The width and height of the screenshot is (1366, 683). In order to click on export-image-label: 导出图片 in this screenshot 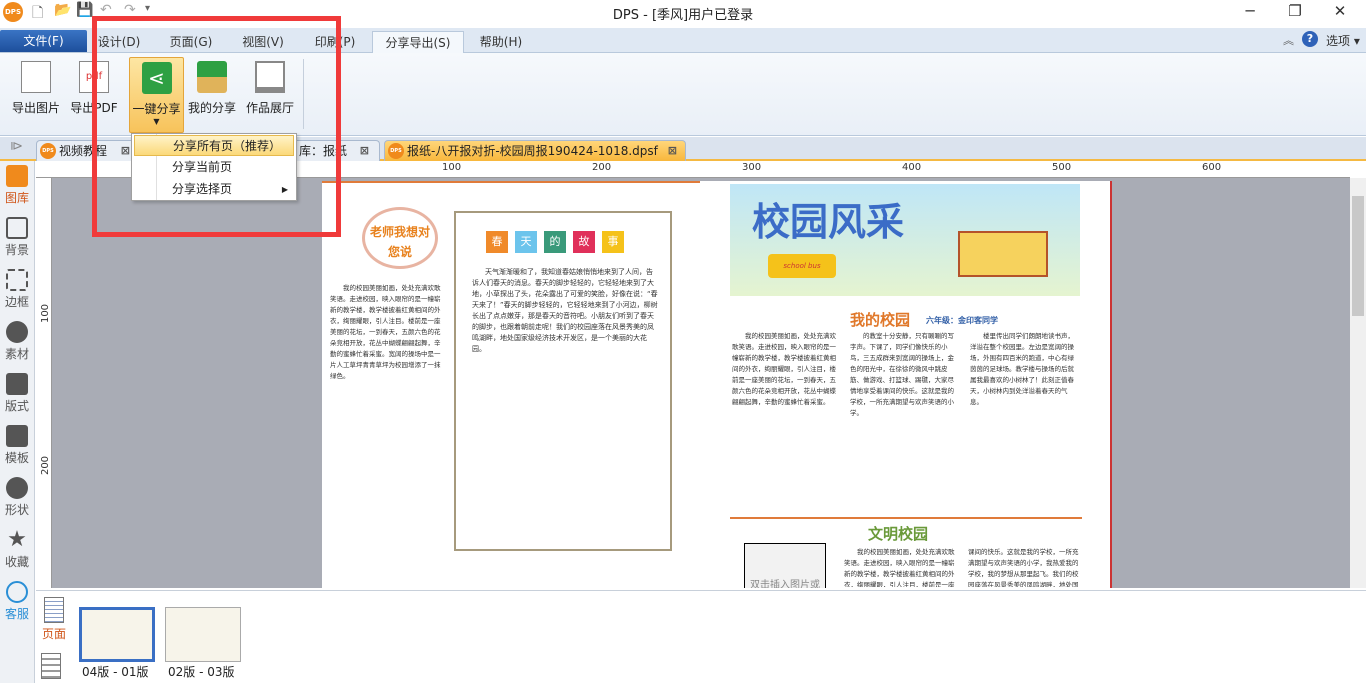, I will do `click(35, 108)`.